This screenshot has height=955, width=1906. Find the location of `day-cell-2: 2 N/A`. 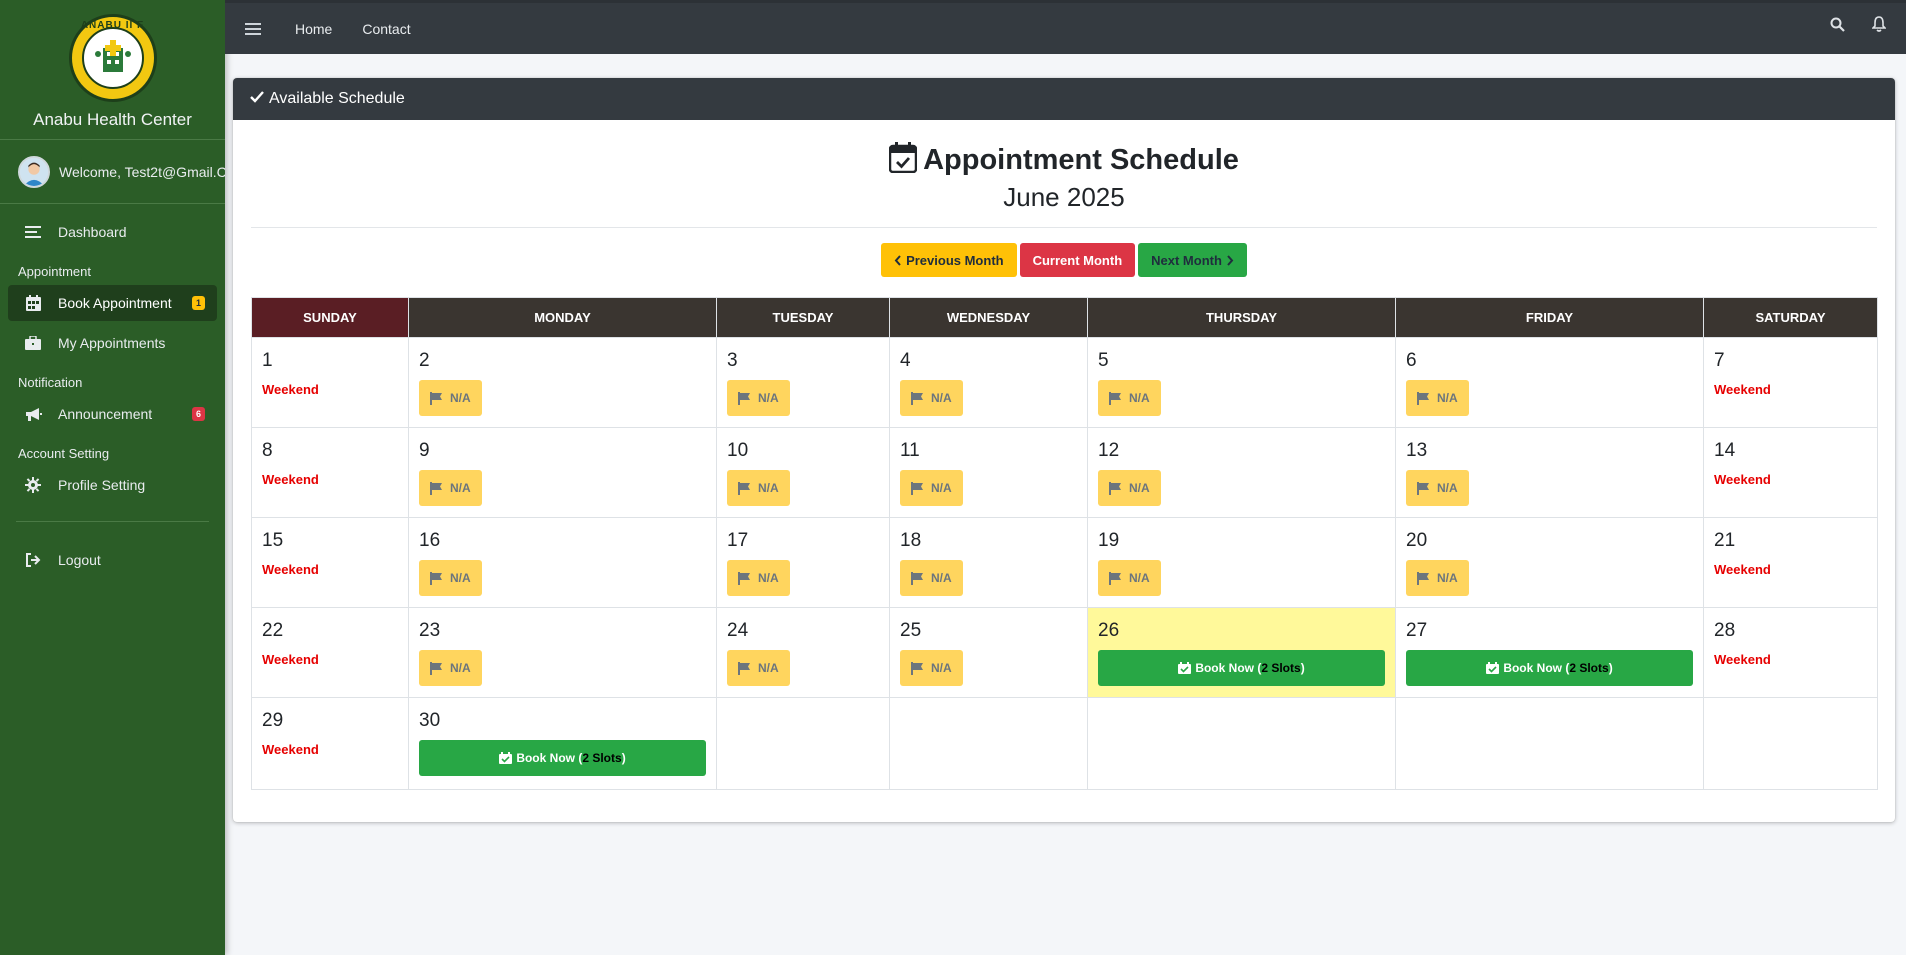

day-cell-2: 2 N/A is located at coordinates (562, 382).